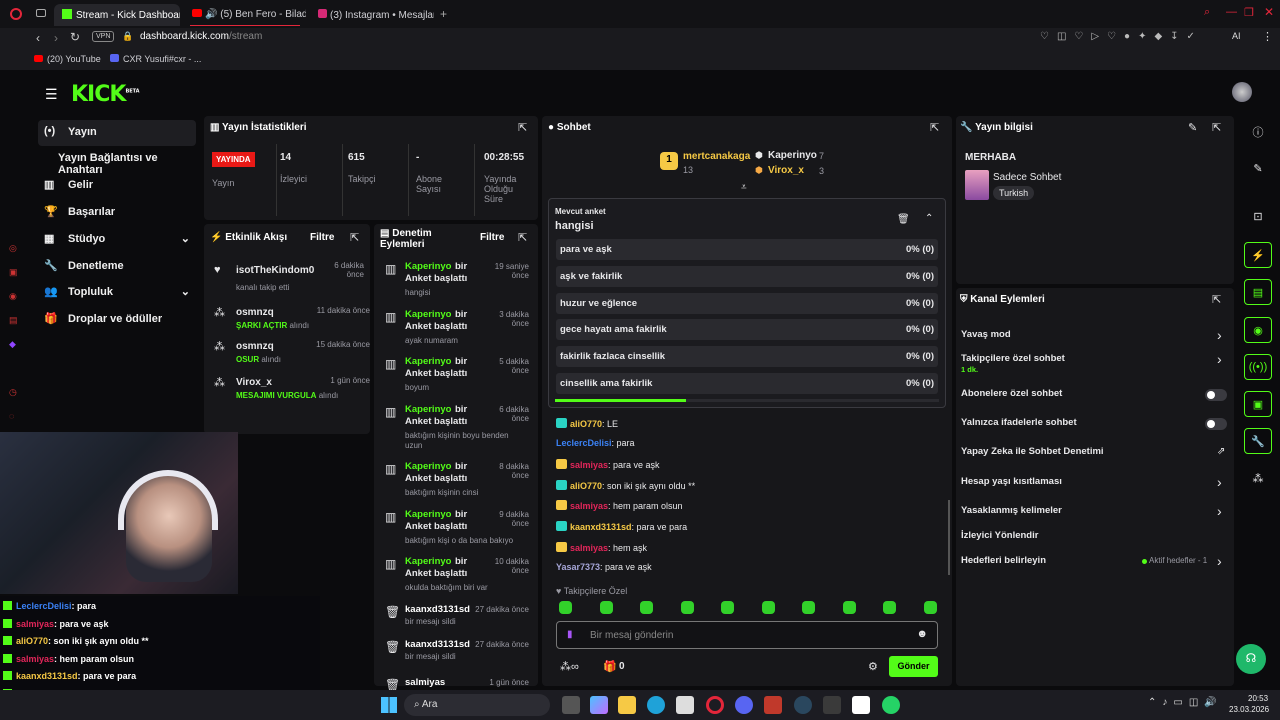 This screenshot has height=720, width=1280. I want to click on tab-youtube: 🔊 (5) Ben Fero - Bilader, so click(245, 15).